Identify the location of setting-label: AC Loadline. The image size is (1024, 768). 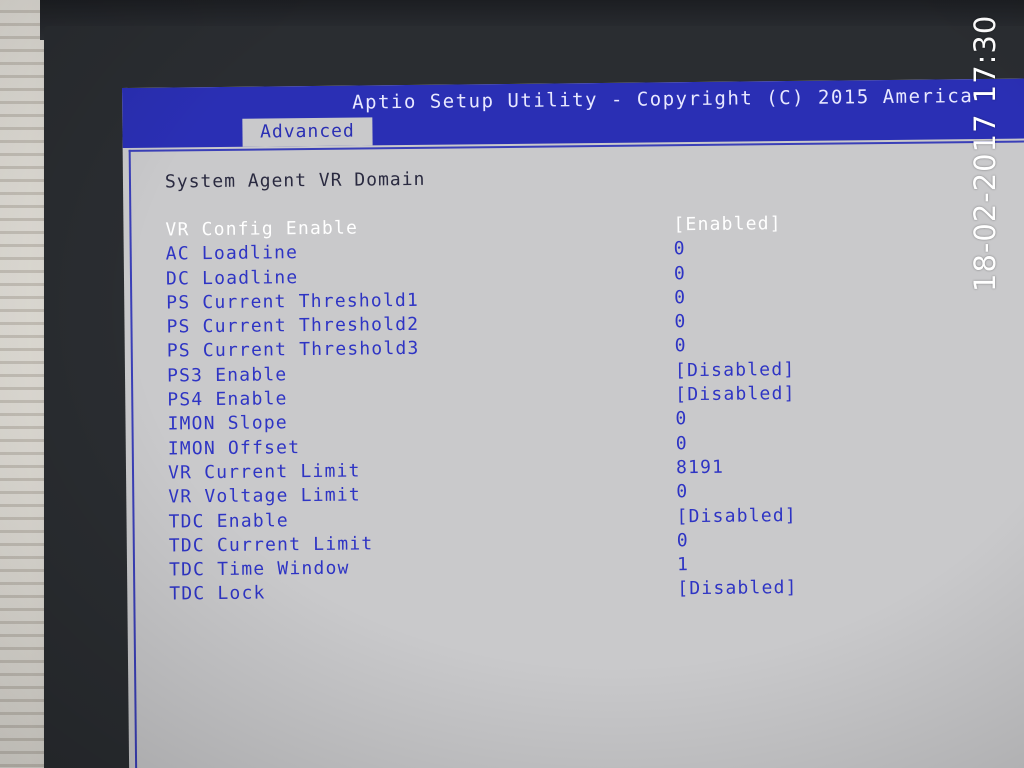
(232, 253).